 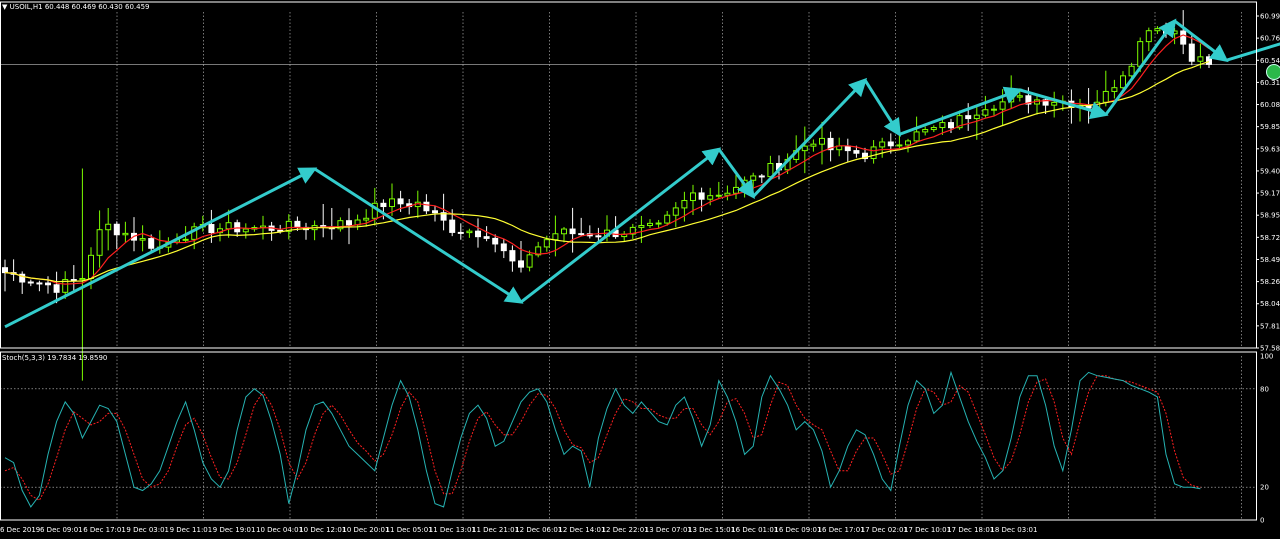 I want to click on time-tick-label: 6 Dec 17:01, so click(x=104, y=530).